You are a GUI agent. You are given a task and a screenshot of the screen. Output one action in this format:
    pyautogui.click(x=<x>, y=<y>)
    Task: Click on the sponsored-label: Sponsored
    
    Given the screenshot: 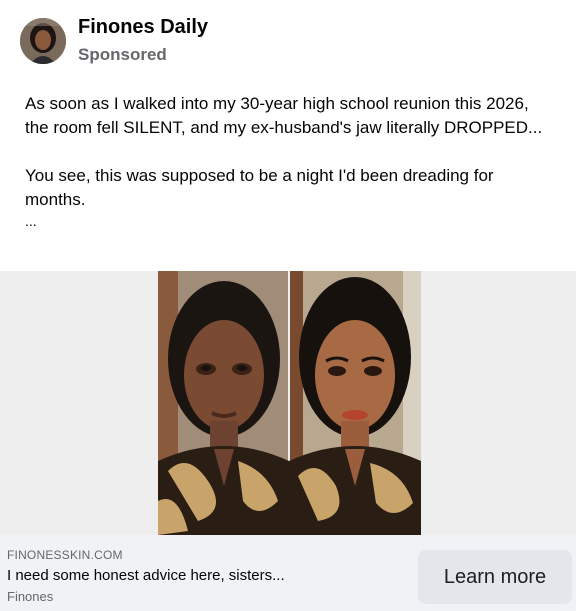 What is the action you would take?
    pyautogui.click(x=122, y=55)
    